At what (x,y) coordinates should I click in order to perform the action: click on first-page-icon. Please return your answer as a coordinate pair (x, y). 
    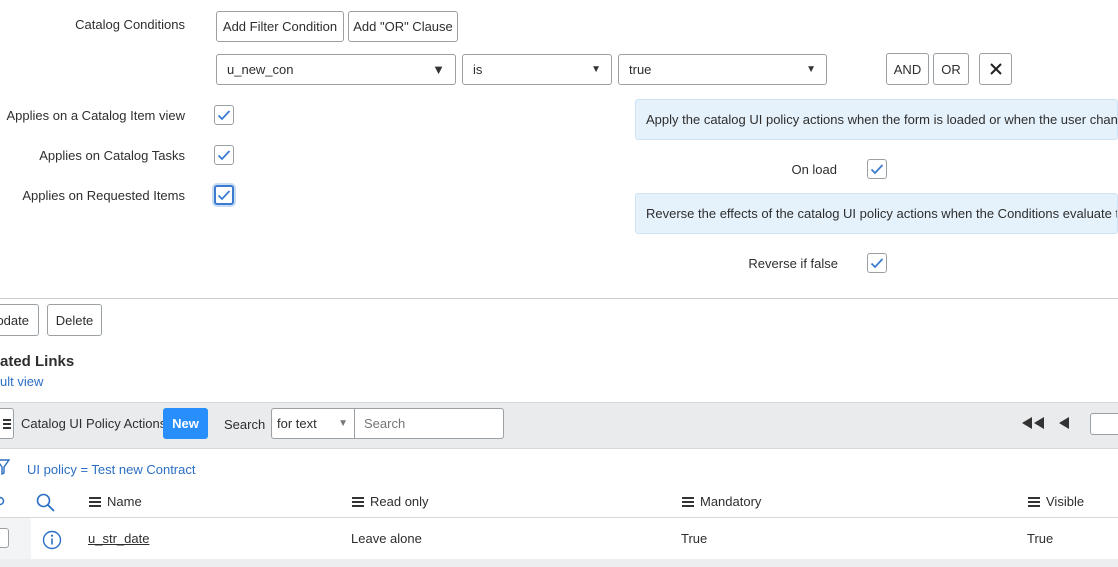
    Looking at the image, I should click on (1033, 424).